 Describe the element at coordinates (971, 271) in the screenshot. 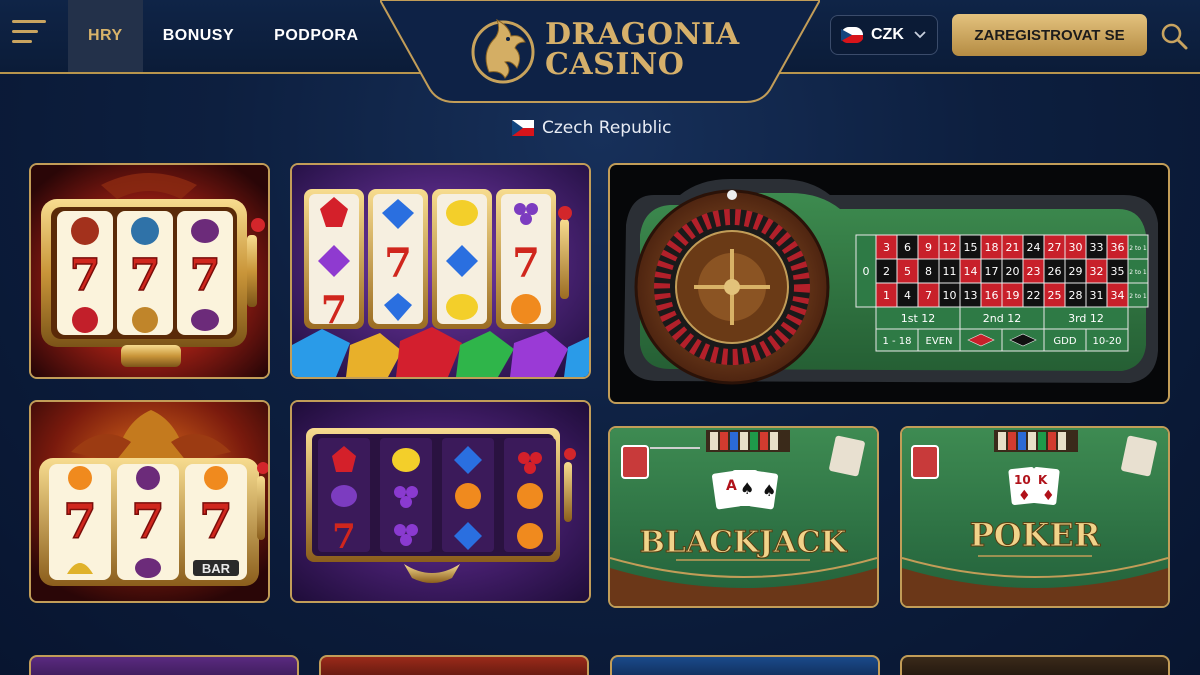

I see `roulette-number-label: 14` at that location.